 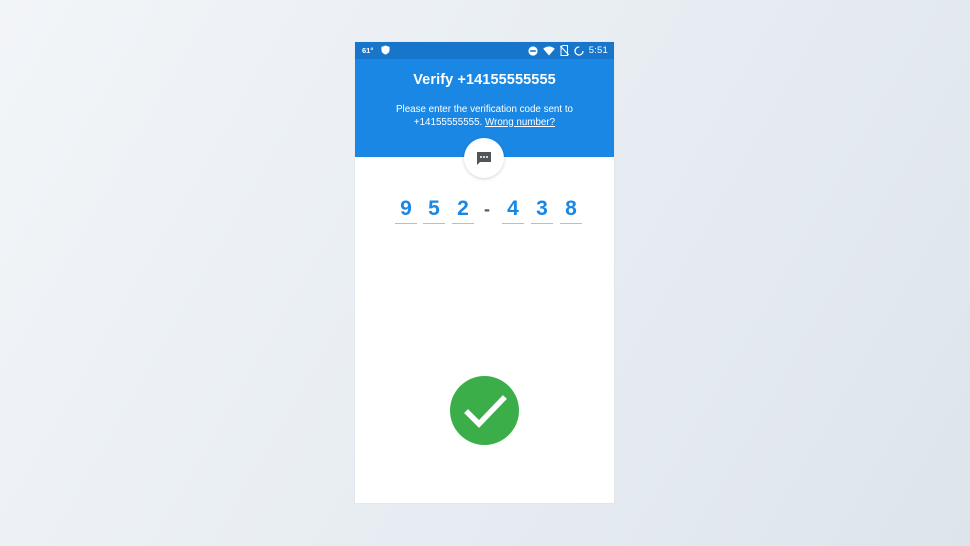 I want to click on verification-code-input: 9 5 2 - 4 3 8, so click(x=484, y=210).